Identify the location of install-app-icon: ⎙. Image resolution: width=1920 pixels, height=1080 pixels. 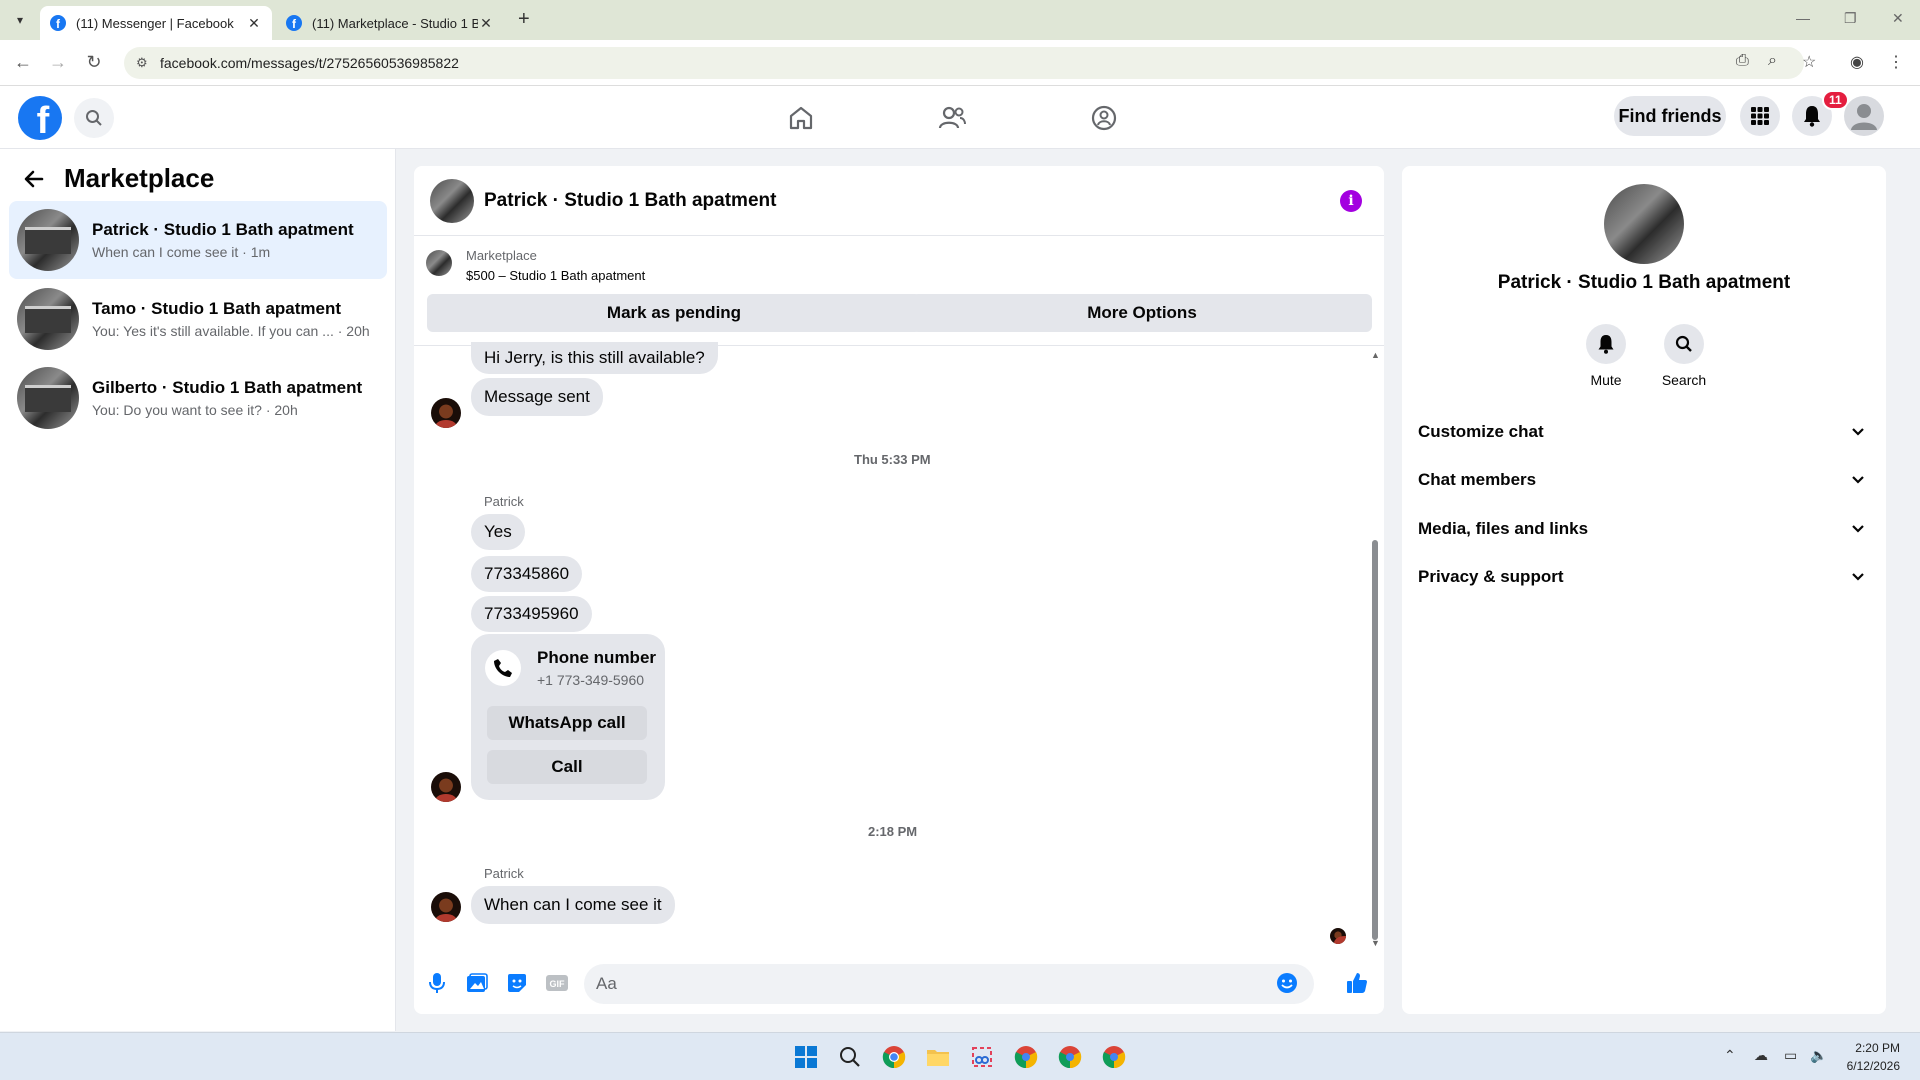
(1742, 61).